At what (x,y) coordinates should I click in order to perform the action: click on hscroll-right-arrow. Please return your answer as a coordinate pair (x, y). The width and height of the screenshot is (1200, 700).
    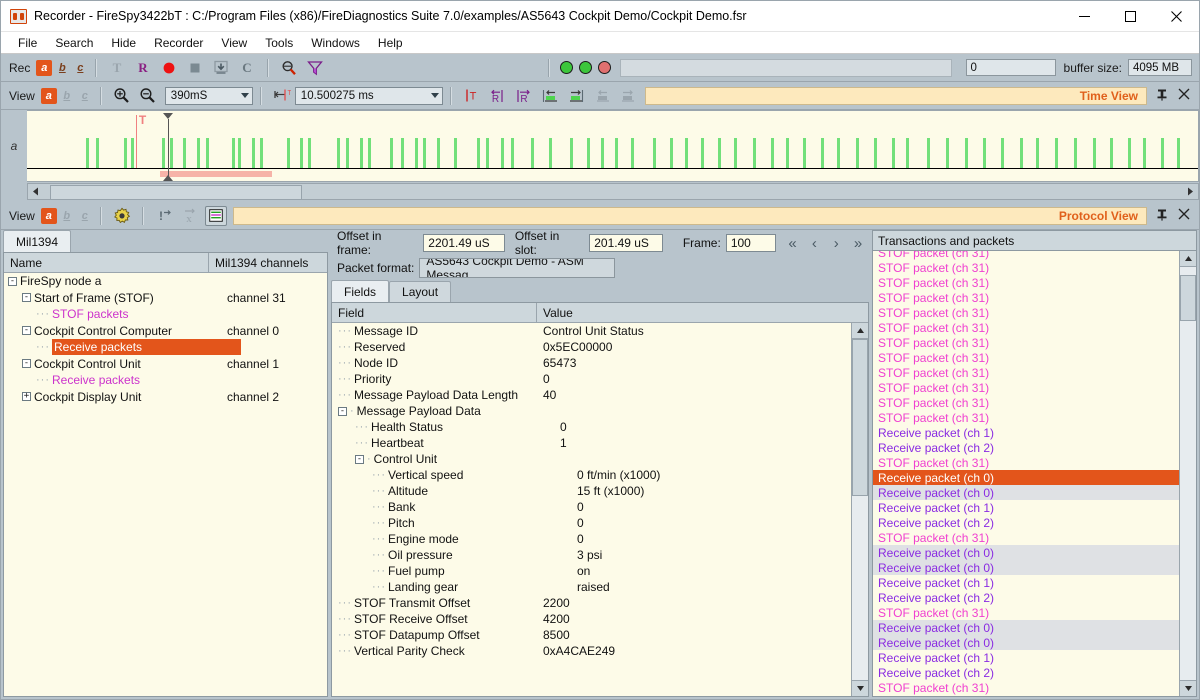
    Looking at the image, I should click on (1190, 191).